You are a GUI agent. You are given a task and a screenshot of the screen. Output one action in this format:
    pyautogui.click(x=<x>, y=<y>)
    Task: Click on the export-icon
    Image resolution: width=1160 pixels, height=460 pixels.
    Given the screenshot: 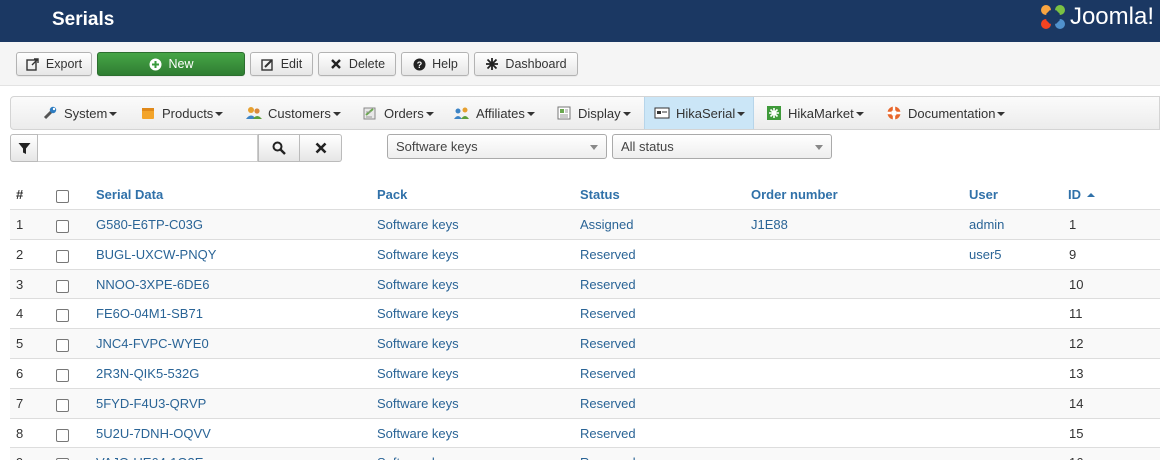 What is the action you would take?
    pyautogui.click(x=33, y=64)
    